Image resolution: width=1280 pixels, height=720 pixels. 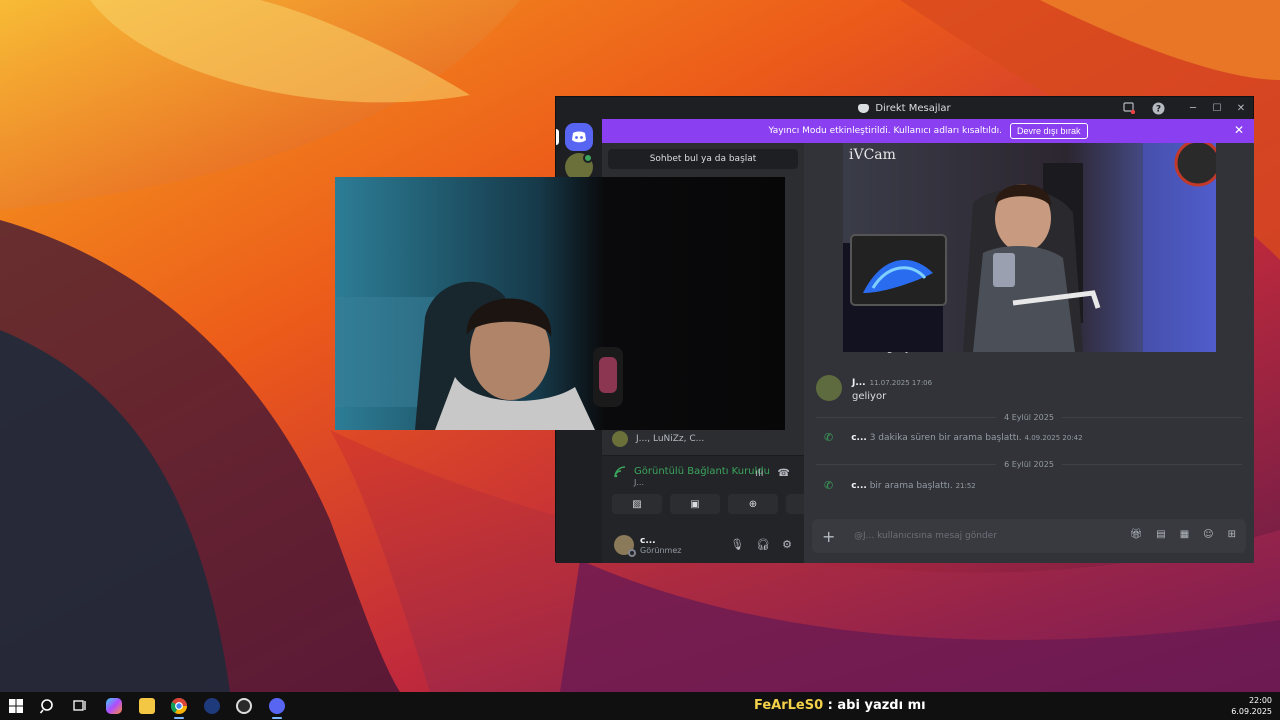 What do you see at coordinates (1029, 464) in the screenshot?
I see `date-divider: 6 Eylül 2025` at bounding box center [1029, 464].